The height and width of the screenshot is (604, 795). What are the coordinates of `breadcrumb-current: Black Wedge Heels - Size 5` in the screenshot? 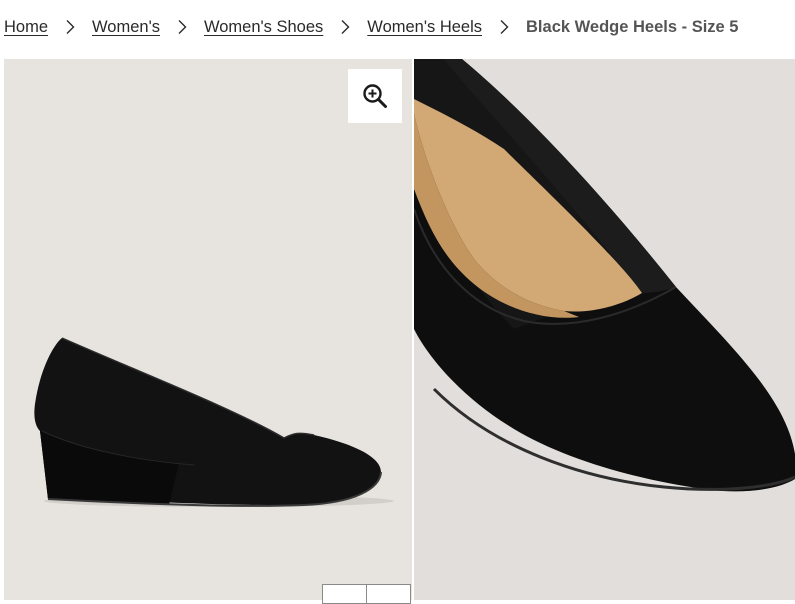 It's located at (632, 26).